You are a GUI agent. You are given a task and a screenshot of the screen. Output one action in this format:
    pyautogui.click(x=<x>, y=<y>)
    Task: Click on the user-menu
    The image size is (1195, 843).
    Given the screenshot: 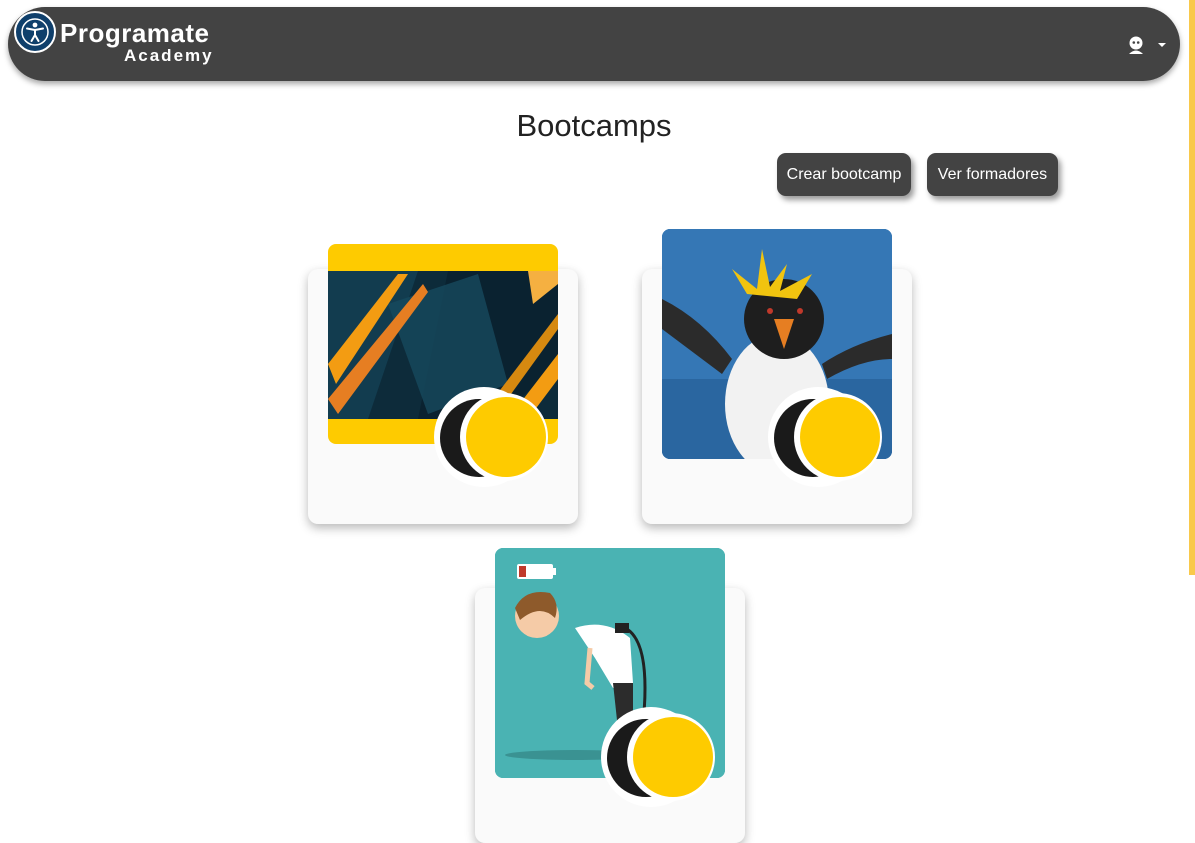 What is the action you would take?
    pyautogui.click(x=1146, y=46)
    